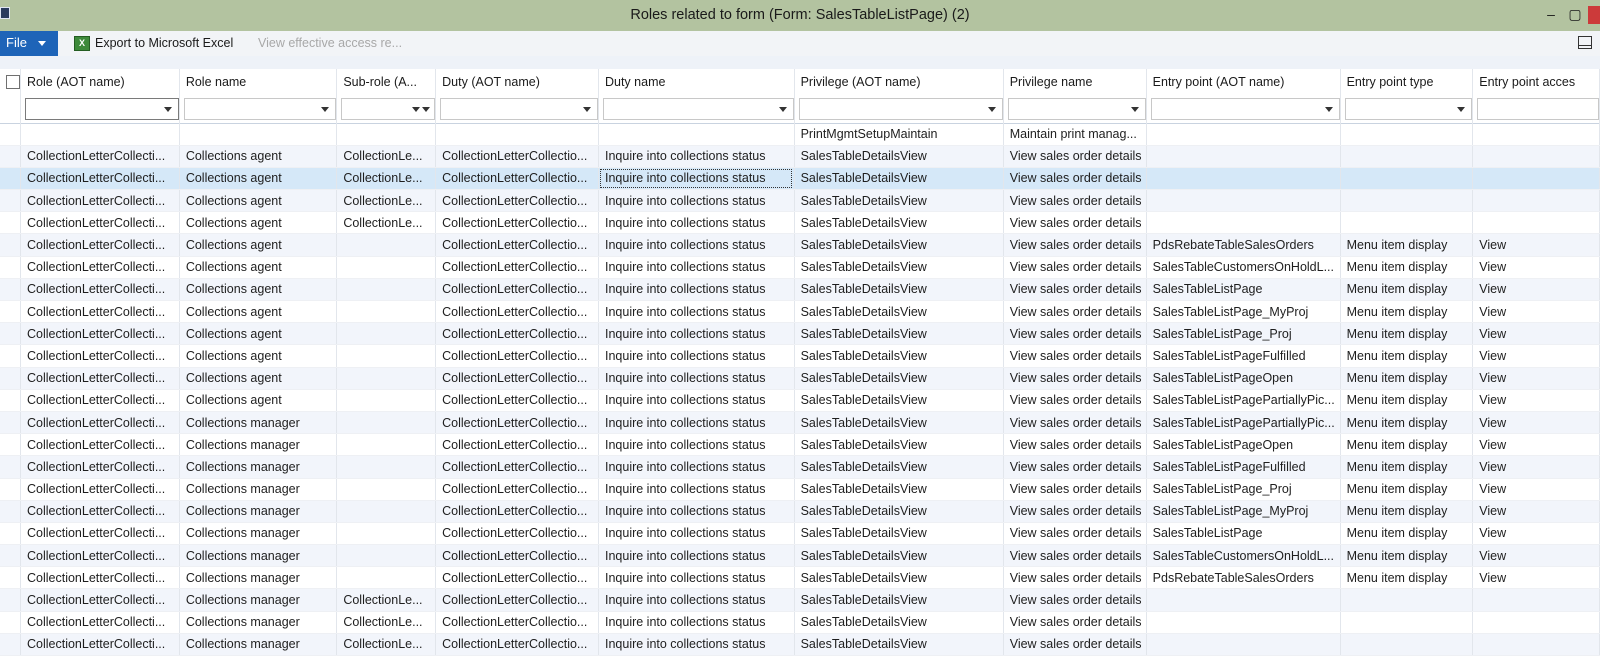 This screenshot has width=1600, height=665. What do you see at coordinates (1245, 108) in the screenshot?
I see `filter-input` at bounding box center [1245, 108].